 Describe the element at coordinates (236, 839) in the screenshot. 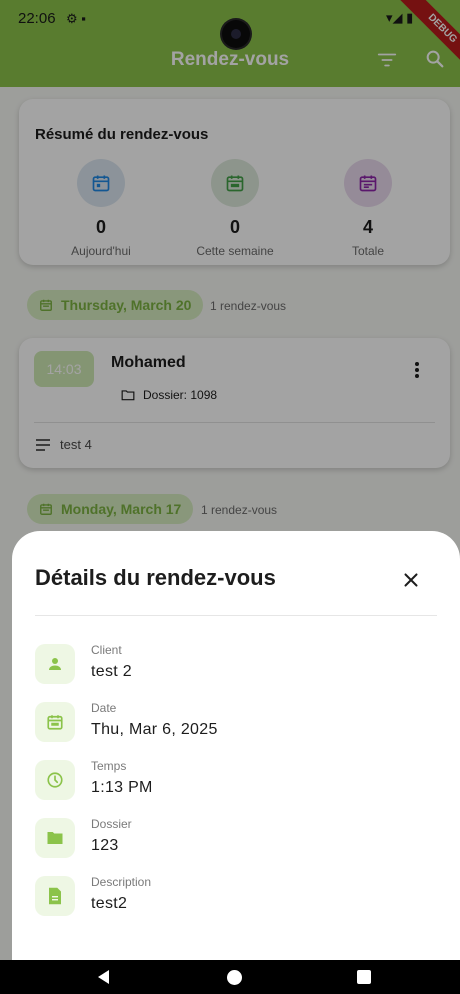

I see `detail-folder: Dossier 123` at that location.